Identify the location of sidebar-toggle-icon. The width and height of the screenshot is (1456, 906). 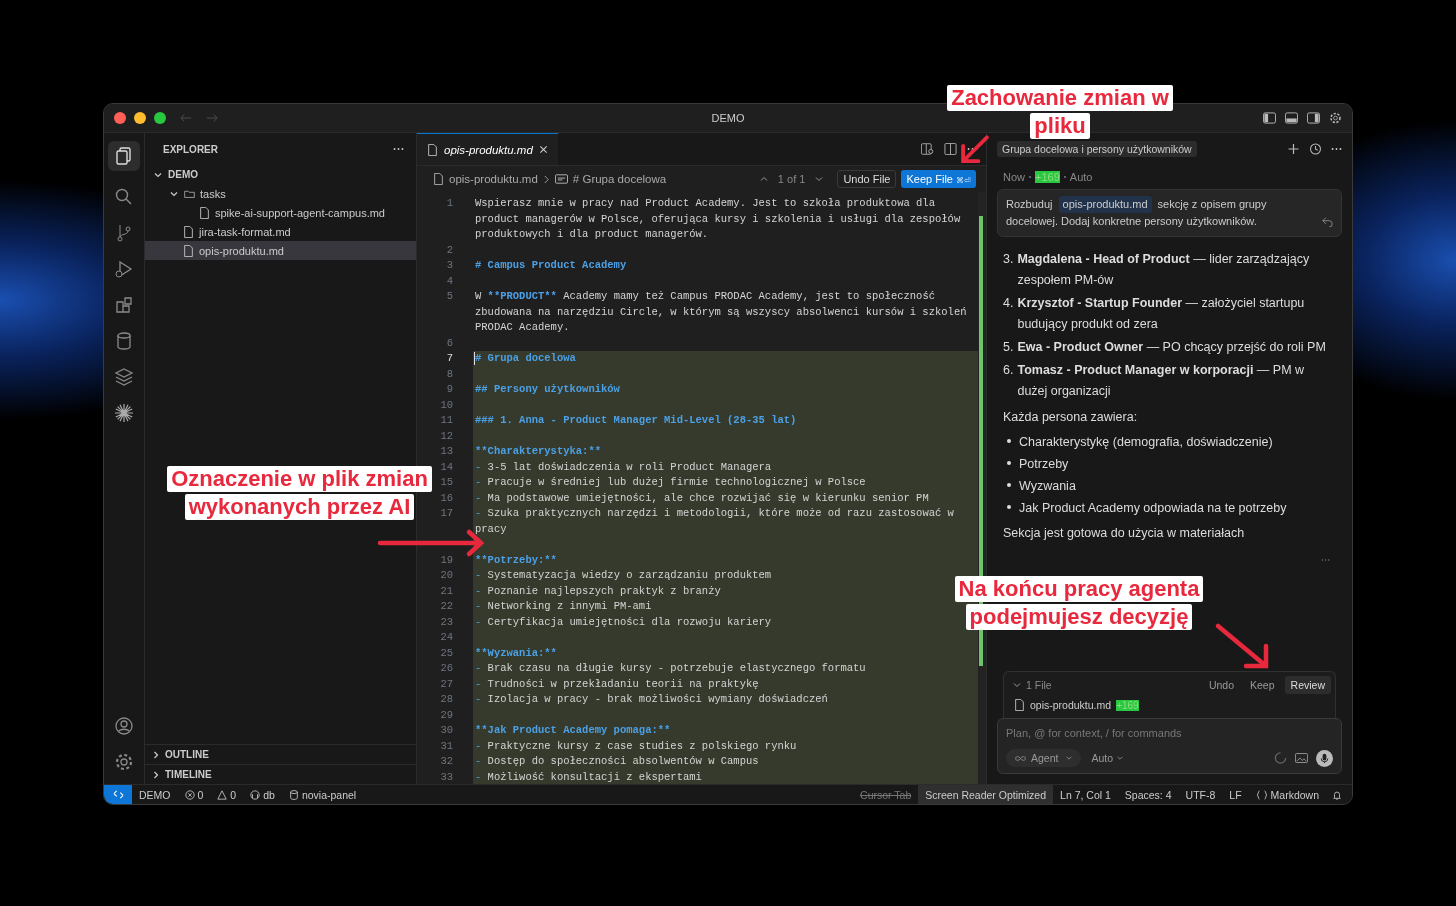
(1269, 118).